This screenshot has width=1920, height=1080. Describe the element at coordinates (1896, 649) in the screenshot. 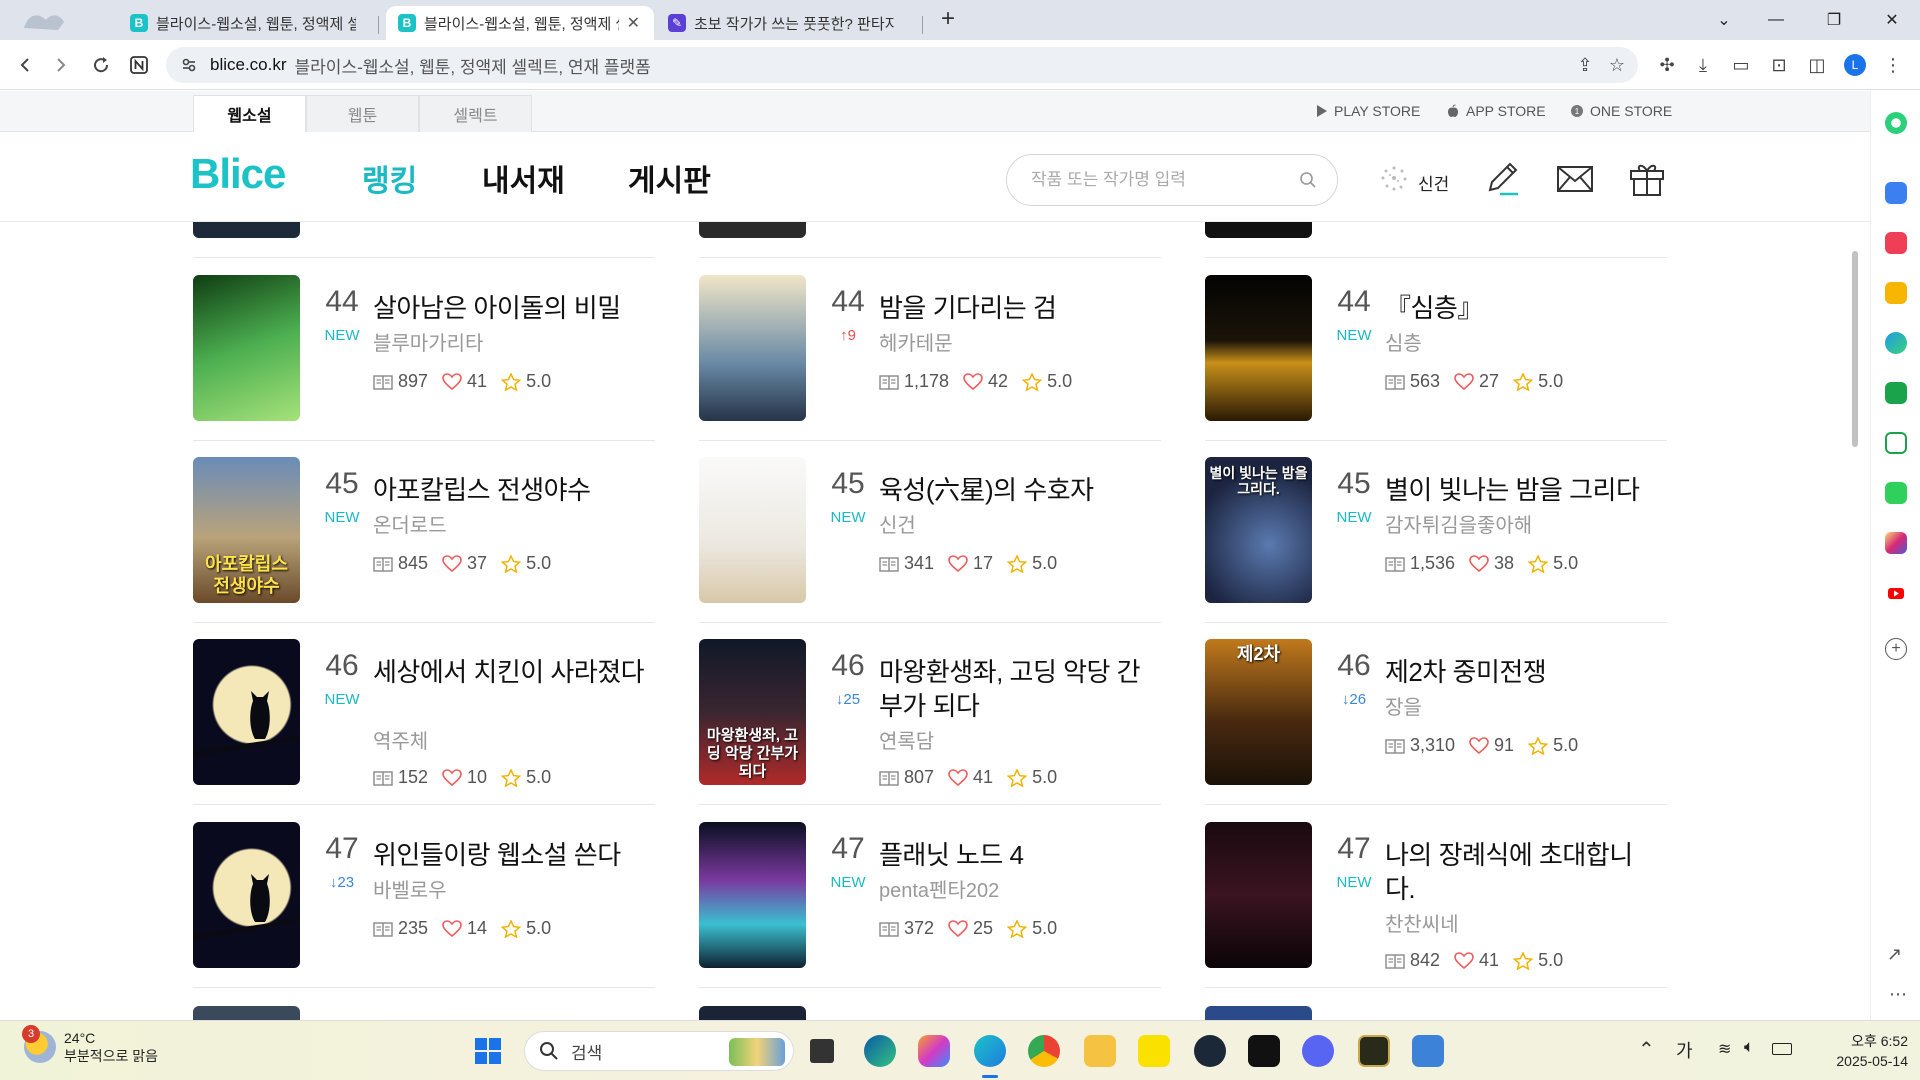

I see `add-panel-icon: +` at that location.